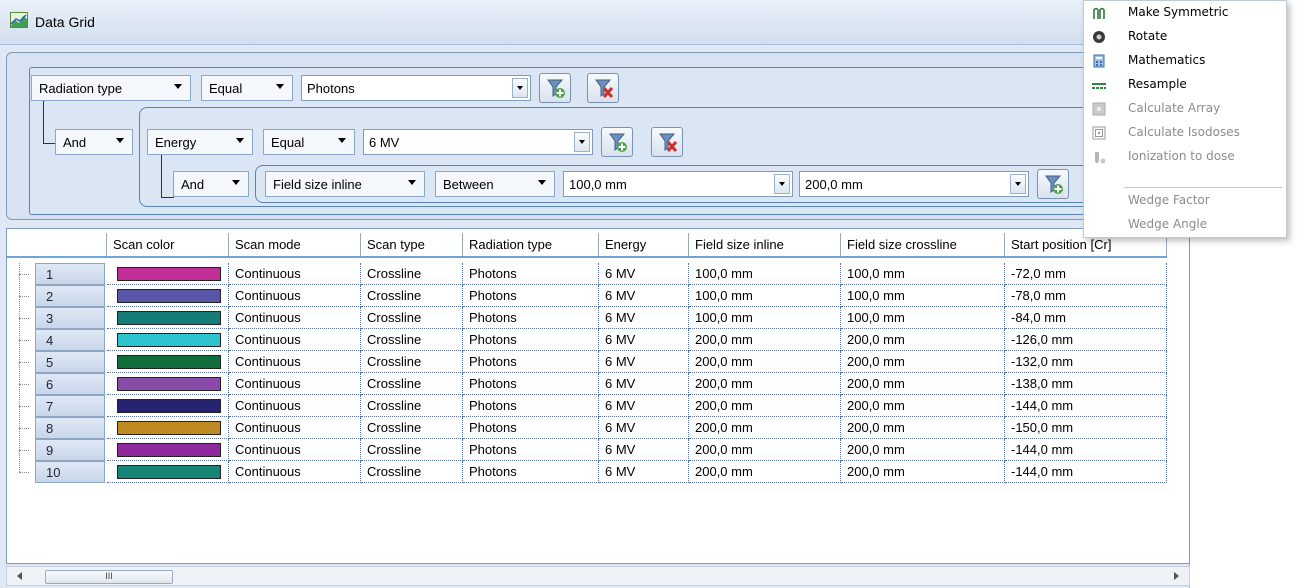 Image resolution: width=1297 pixels, height=588 pixels. Describe the element at coordinates (70, 472) in the screenshot. I see `row-header: 10` at that location.